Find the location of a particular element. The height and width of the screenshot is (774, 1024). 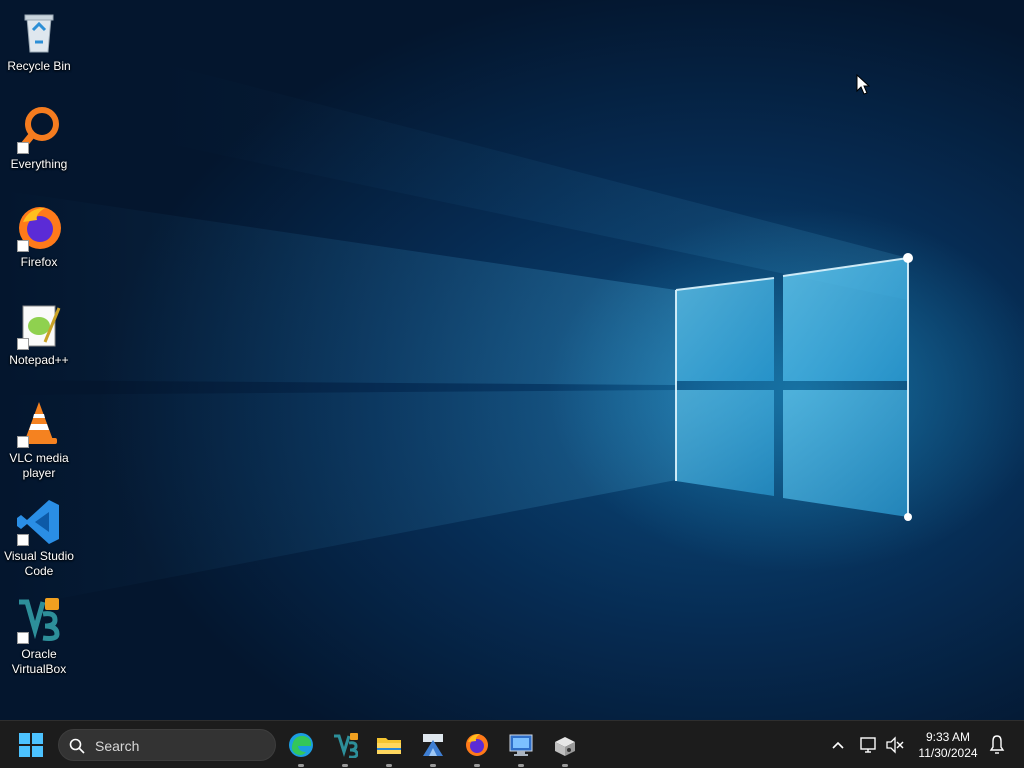

taskbar-app-generic is located at coordinates (433, 748).